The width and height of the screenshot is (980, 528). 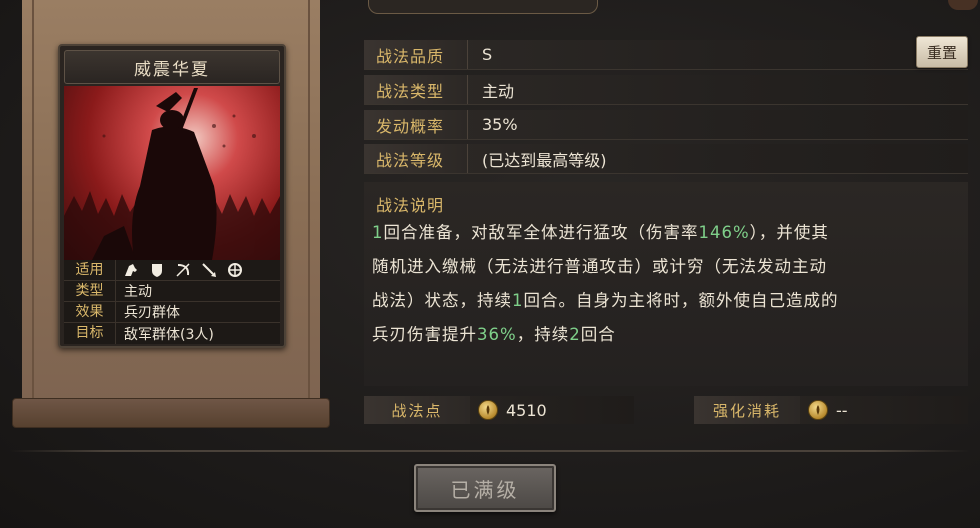 What do you see at coordinates (526, 410) in the screenshot?
I see `tactic-points-value: 4510` at bounding box center [526, 410].